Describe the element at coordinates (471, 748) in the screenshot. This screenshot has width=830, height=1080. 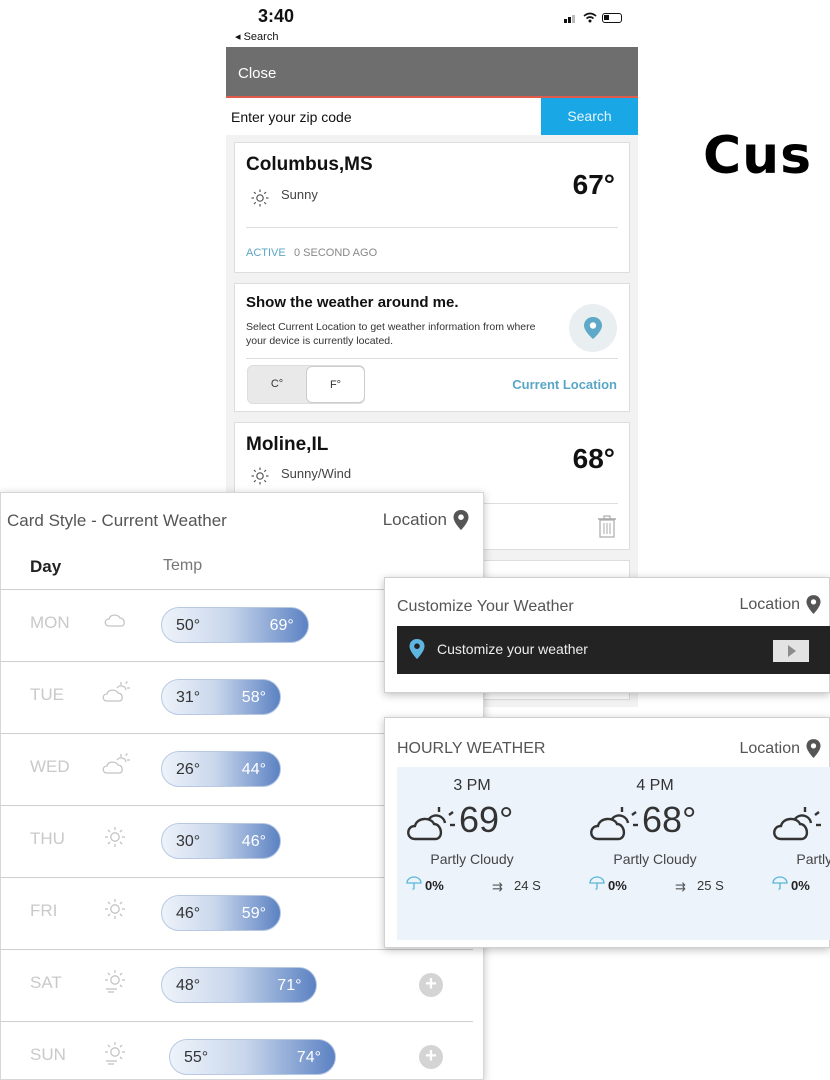
I see `panel-title: HOURLY WEATHER` at that location.